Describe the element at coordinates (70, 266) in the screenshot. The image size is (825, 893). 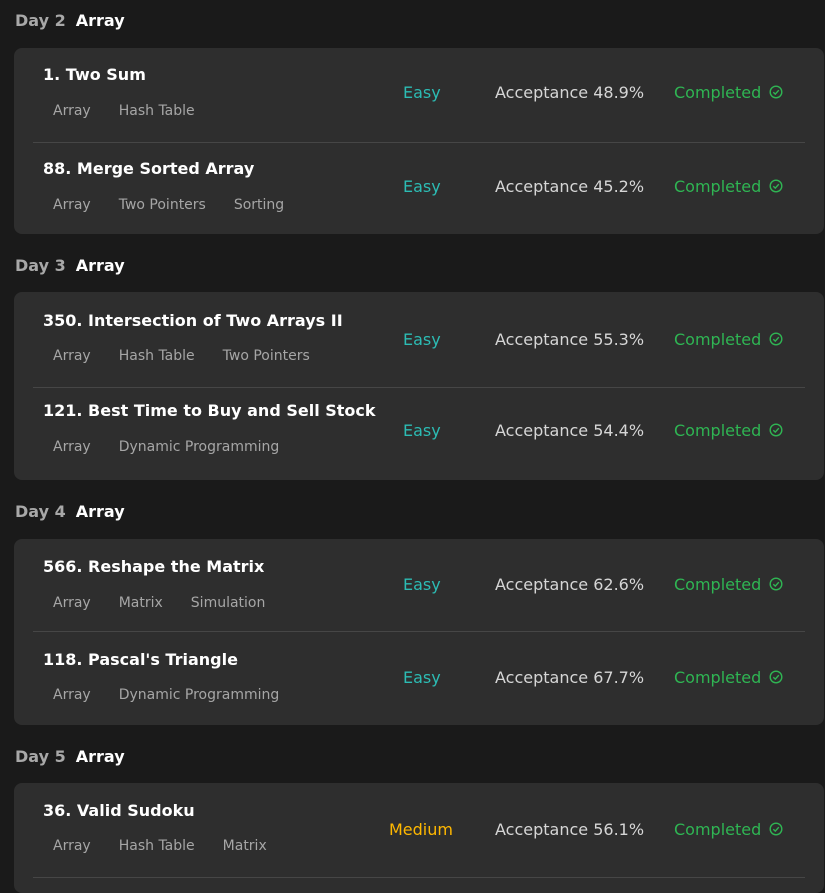
I see `day-header: Day 3 Array` at that location.